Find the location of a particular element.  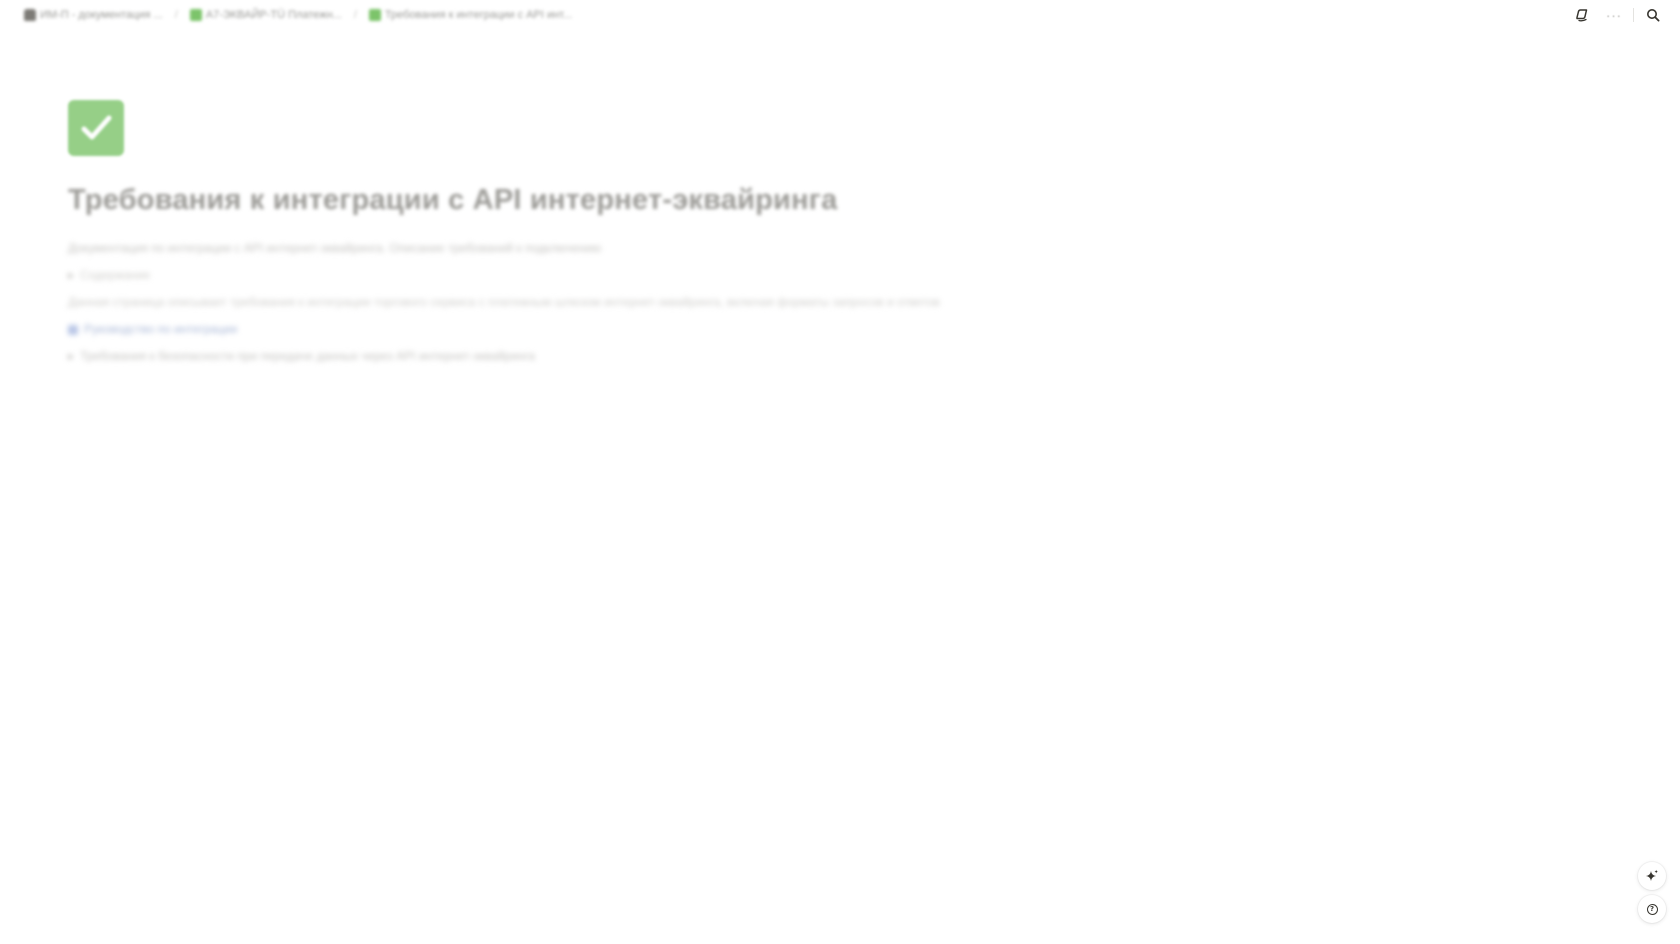

help-icon: ? is located at coordinates (1652, 909).